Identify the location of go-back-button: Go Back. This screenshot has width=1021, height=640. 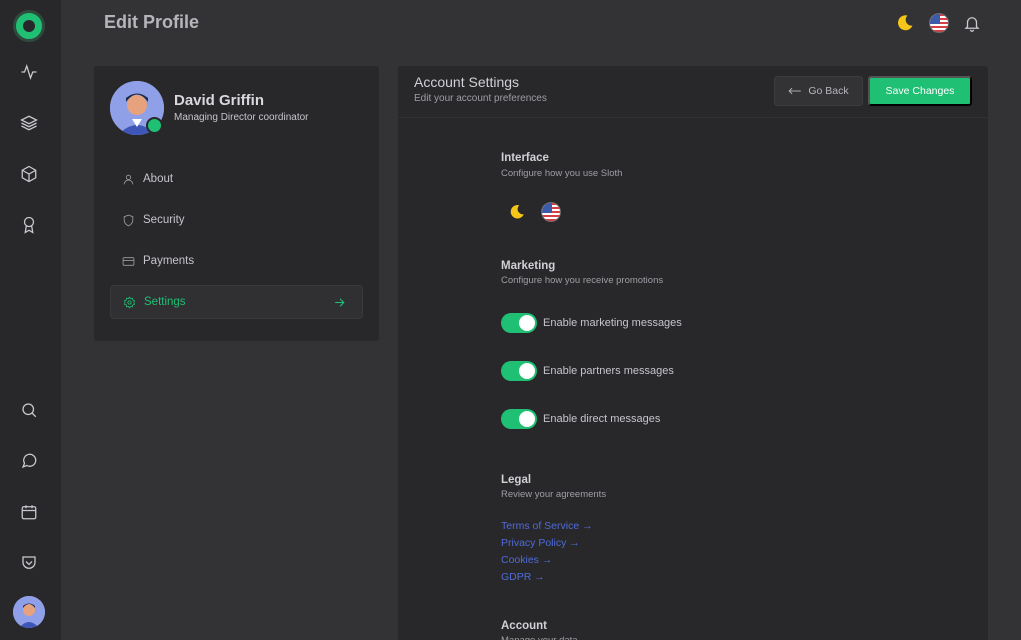
(818, 91).